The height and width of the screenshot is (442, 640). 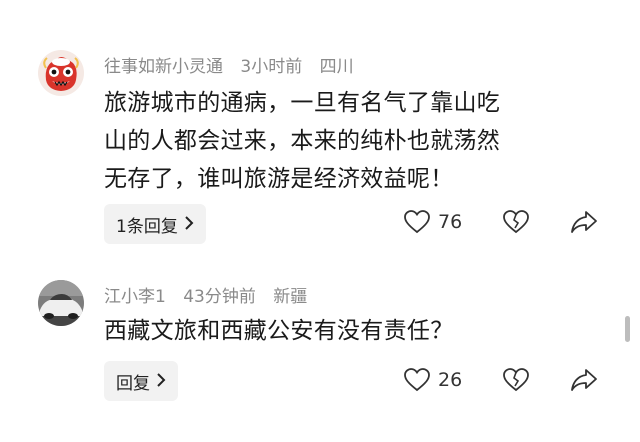 What do you see at coordinates (147, 226) in the screenshot?
I see `reply-label: 1条回复` at bounding box center [147, 226].